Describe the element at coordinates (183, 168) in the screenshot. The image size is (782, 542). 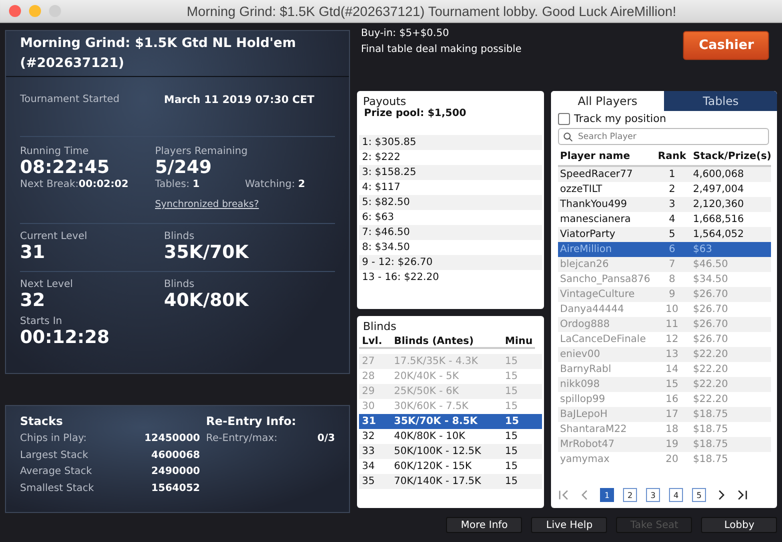
I see `field-value: 5/249` at that location.